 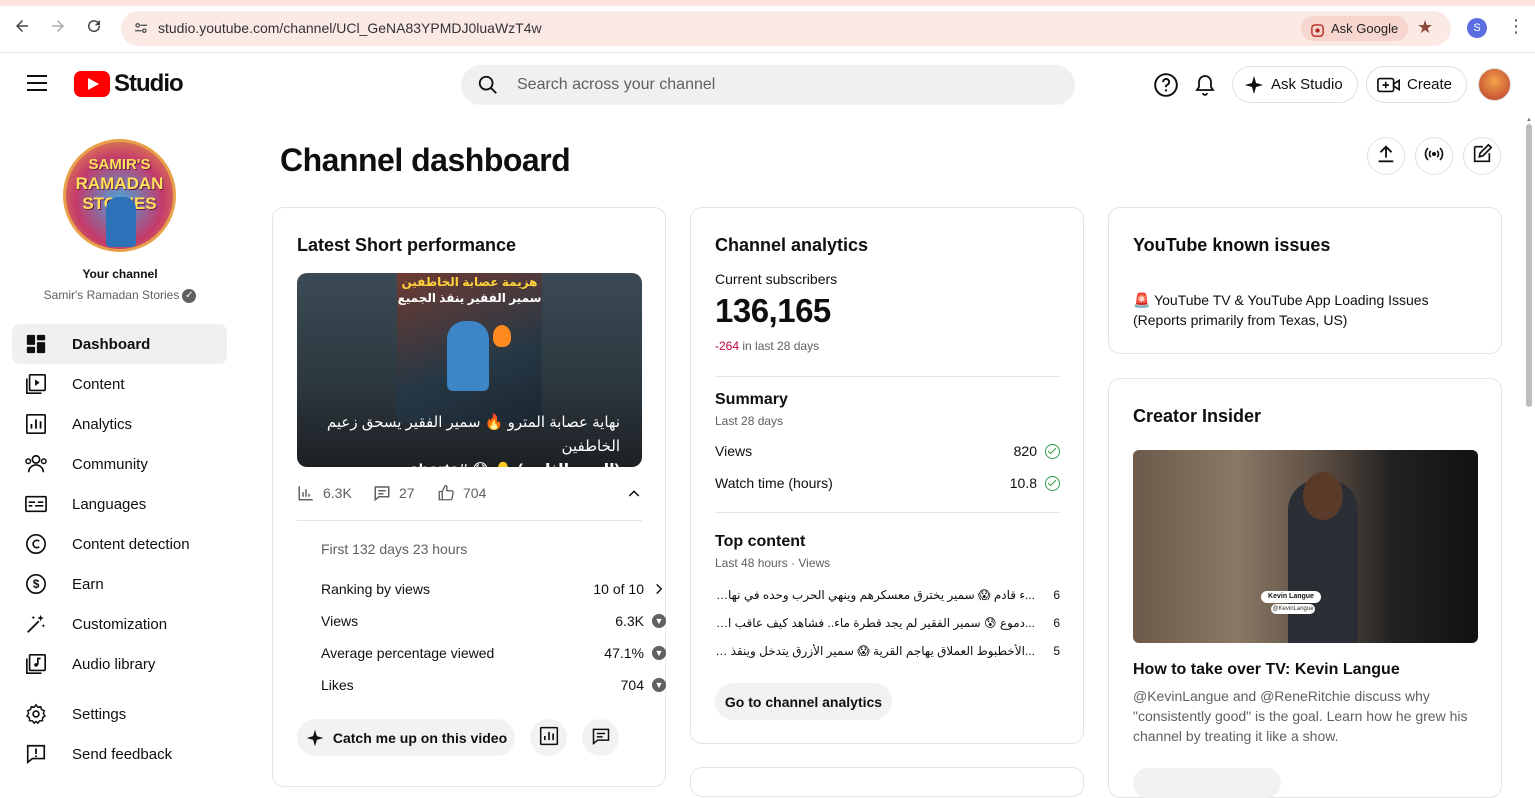 I want to click on subscribers-label: Current subscribers, so click(x=776, y=279).